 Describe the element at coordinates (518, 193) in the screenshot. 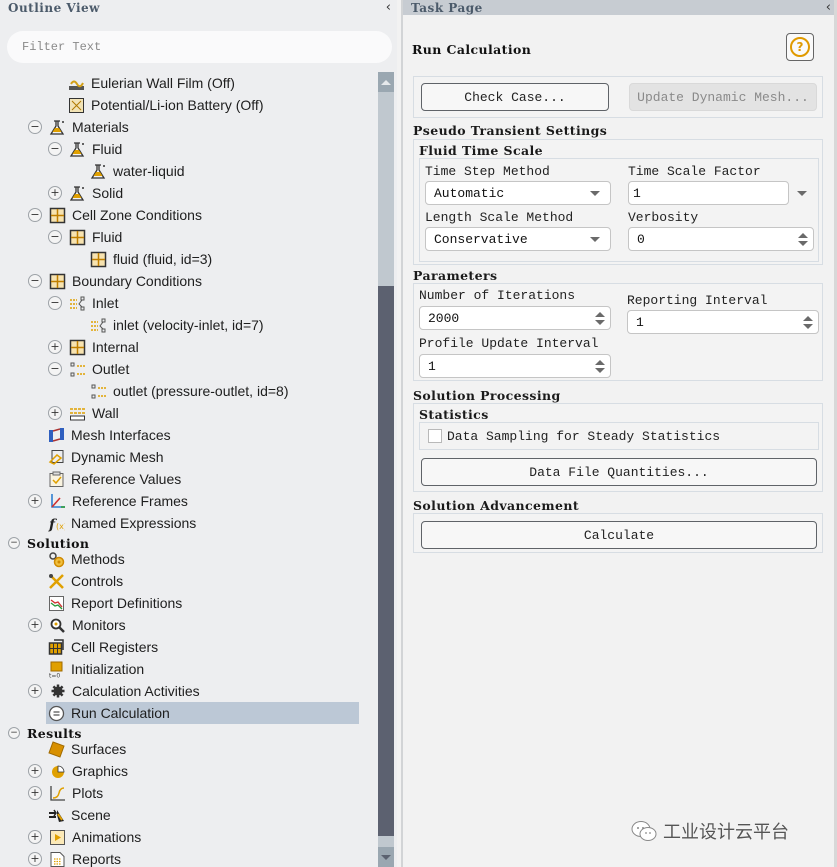

I see `time-step-method-dropdown: Automatic` at that location.